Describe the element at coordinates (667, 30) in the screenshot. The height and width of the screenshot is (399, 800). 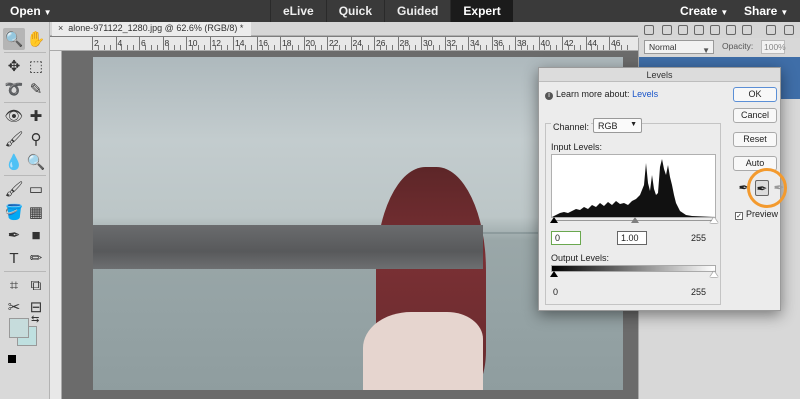
I see `new-layer-icon` at that location.